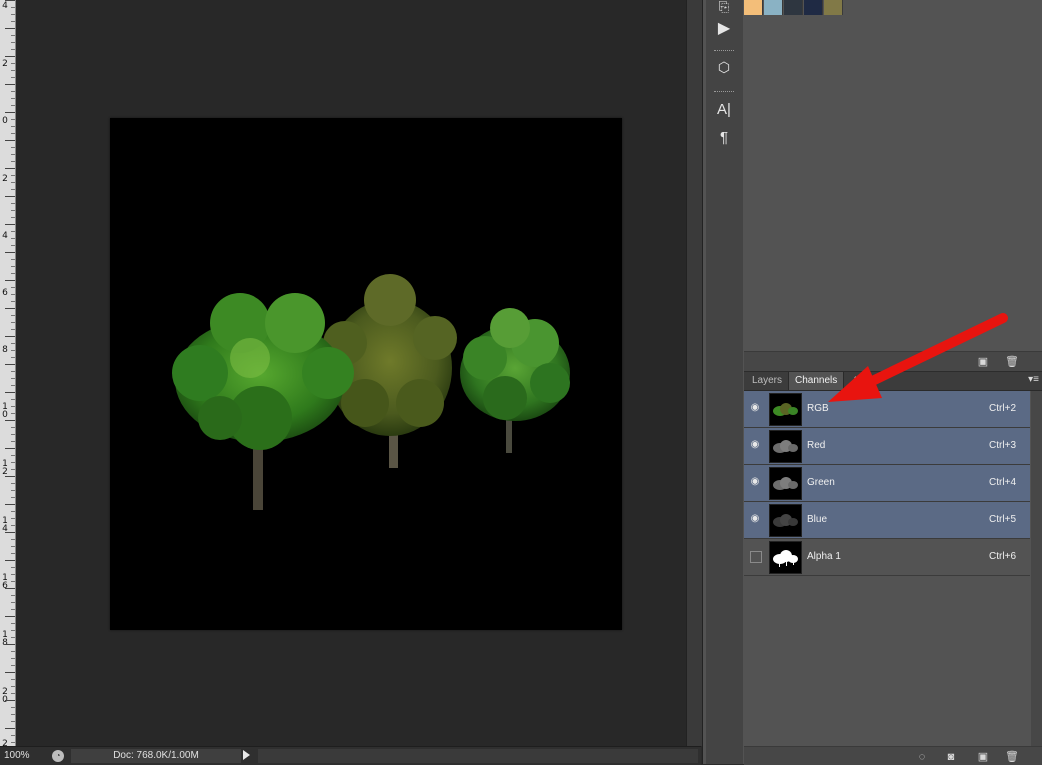  What do you see at coordinates (922, 757) in the screenshot?
I see `load-selection-icon: ◌` at bounding box center [922, 757].